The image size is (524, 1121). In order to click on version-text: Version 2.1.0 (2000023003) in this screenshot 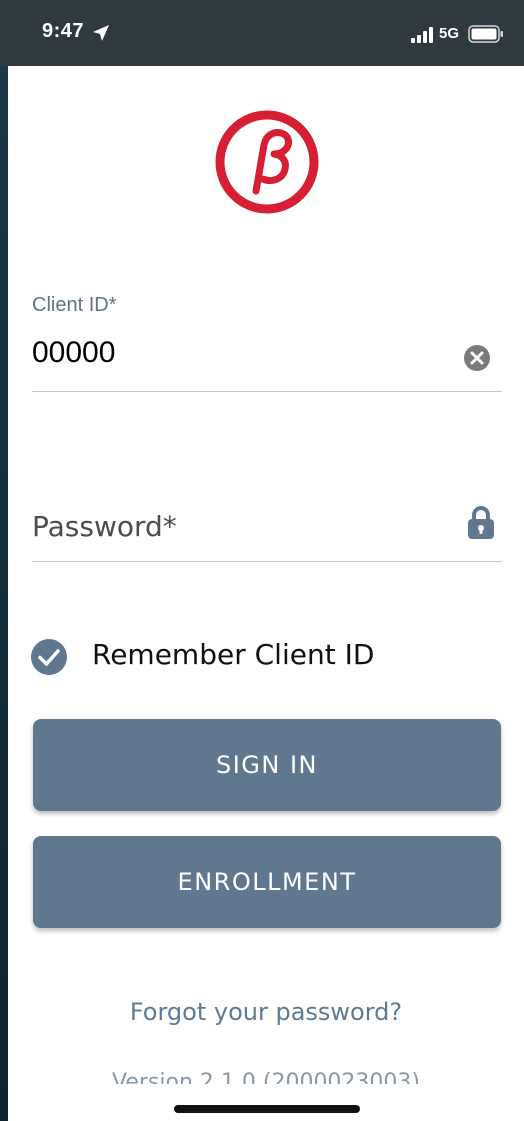, I will do `click(266, 1077)`.